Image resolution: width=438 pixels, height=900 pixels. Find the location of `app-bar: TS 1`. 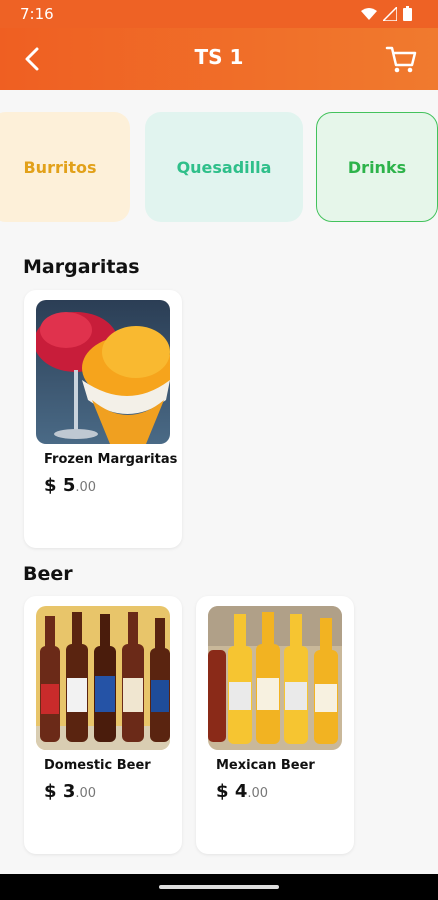

app-bar: TS 1 is located at coordinates (219, 59).